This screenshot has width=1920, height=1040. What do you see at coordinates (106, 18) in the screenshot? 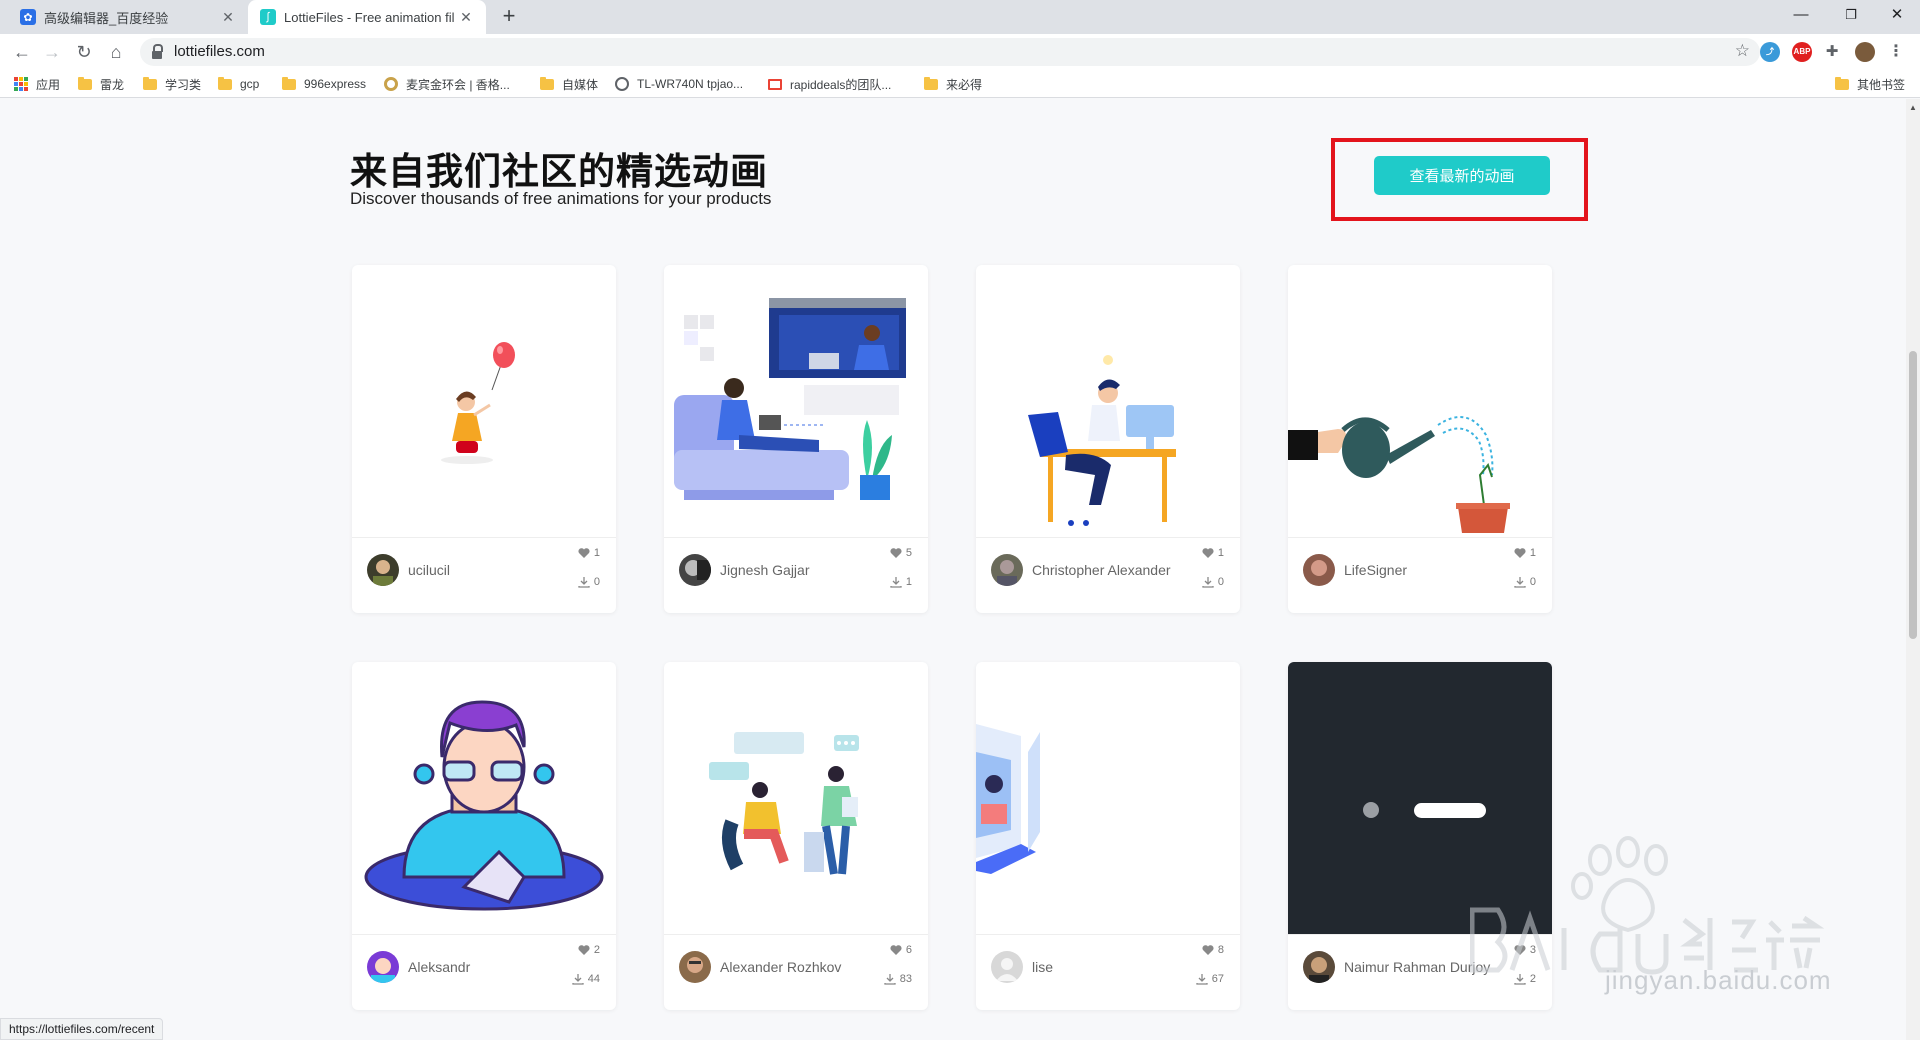
I see `tab-title: 高级编辑器_百度经验` at bounding box center [106, 18].